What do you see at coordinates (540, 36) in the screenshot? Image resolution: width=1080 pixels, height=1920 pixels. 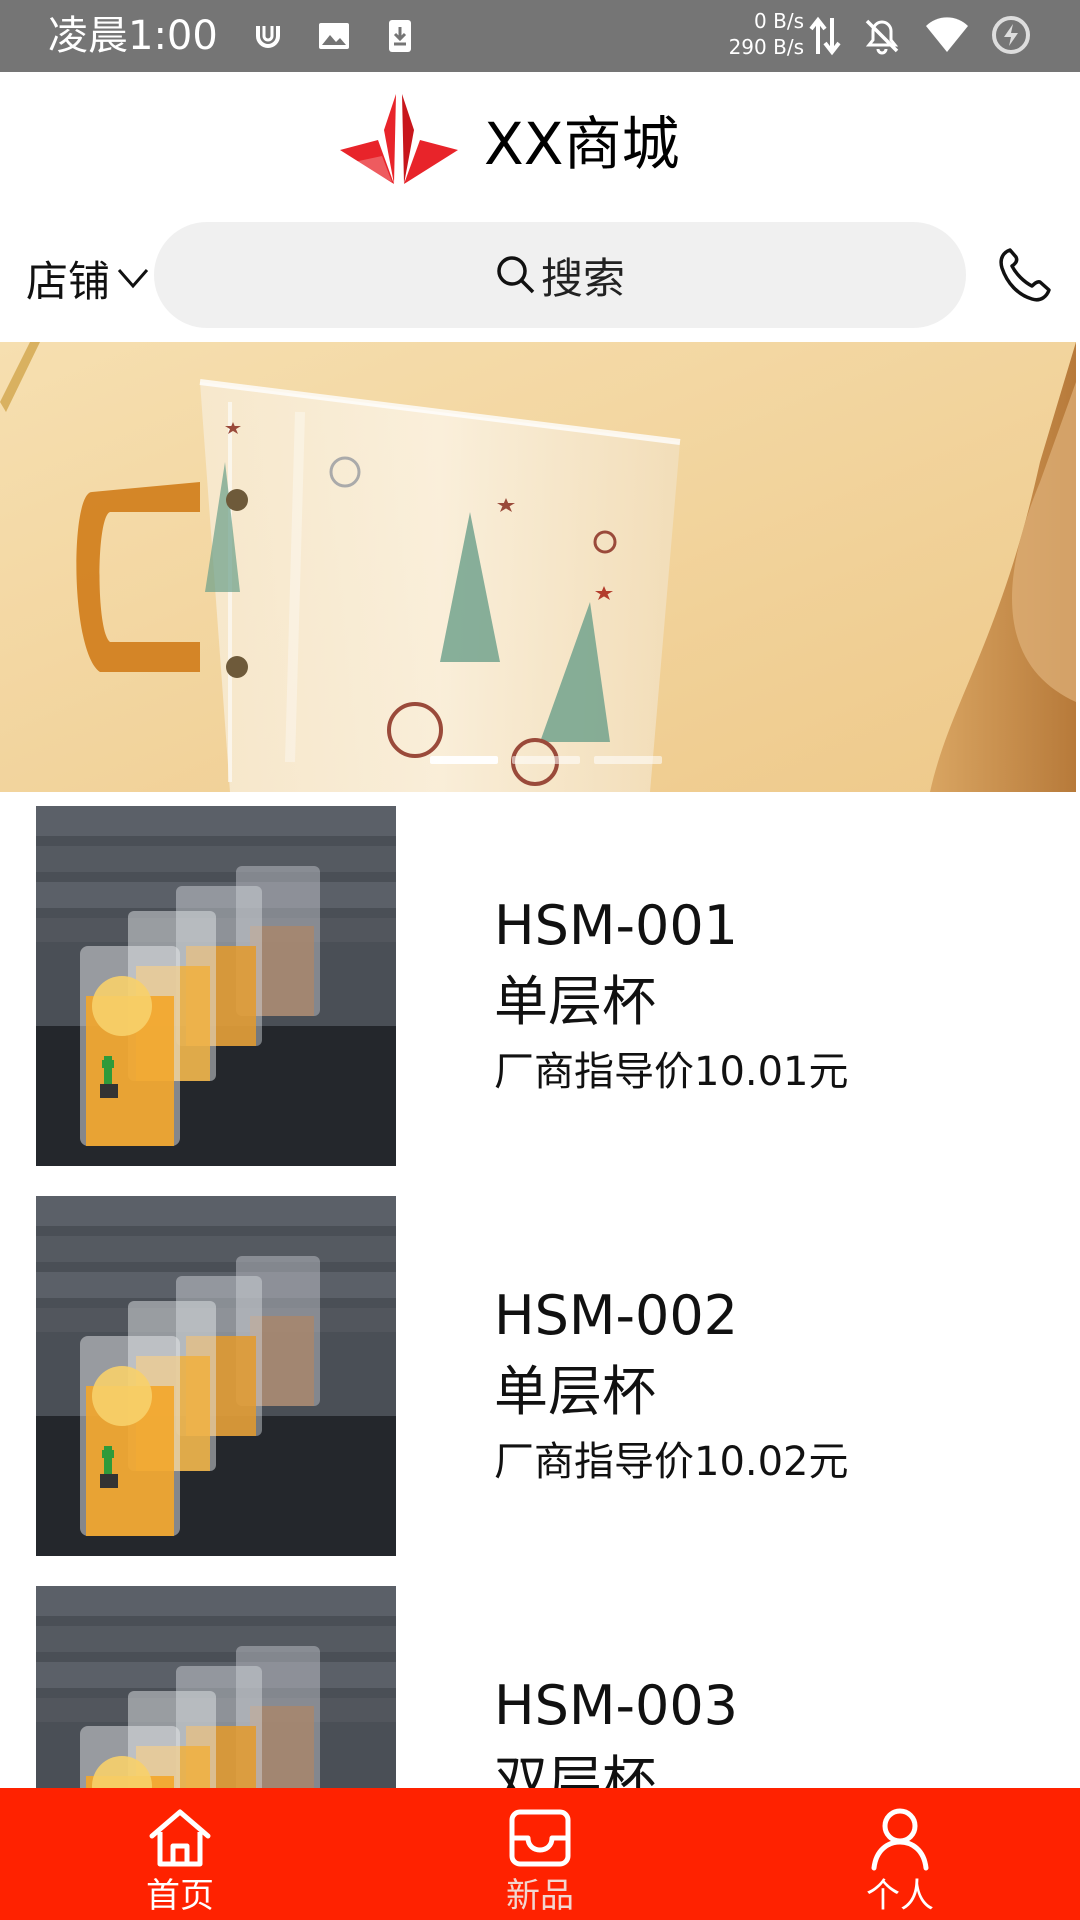 I see `status-bar: 凌晨1:00 0 B/s 290 B/s` at bounding box center [540, 36].